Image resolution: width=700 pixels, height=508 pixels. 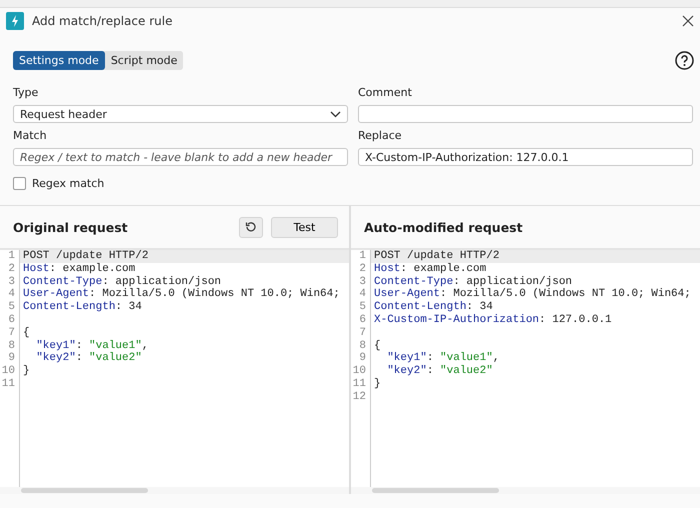 What do you see at coordinates (103, 21) in the screenshot?
I see `window-title: Add match/replace rule` at bounding box center [103, 21].